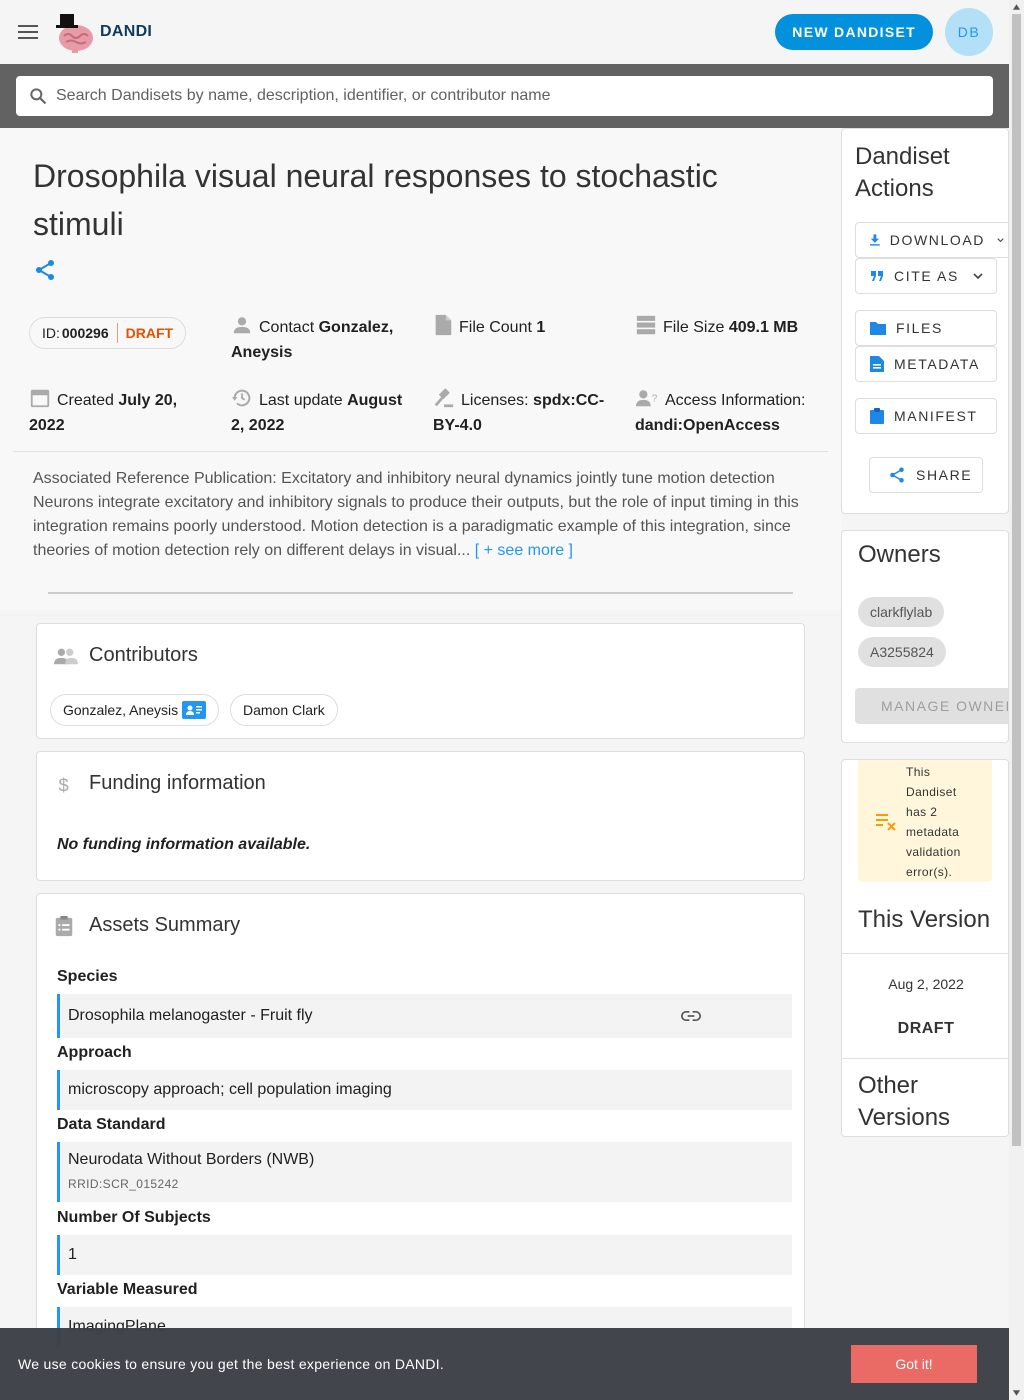 This screenshot has height=1400, width=1024. What do you see at coordinates (1016, 7) in the screenshot?
I see `scroll-up-icon` at bounding box center [1016, 7].